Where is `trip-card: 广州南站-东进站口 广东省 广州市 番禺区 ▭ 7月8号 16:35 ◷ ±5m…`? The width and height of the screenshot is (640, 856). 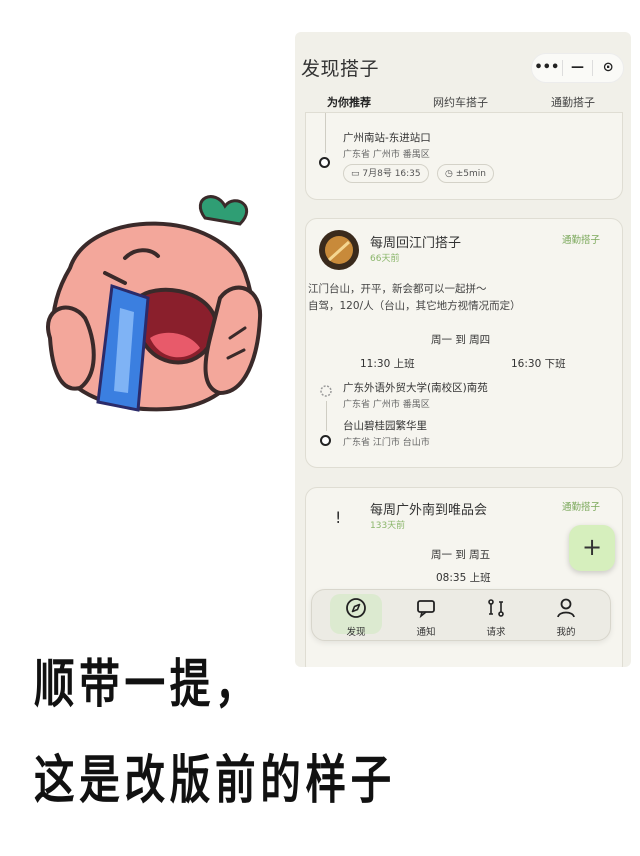
trip-card: 广州南站-东进站口 广东省 广州市 番禺区 ▭ 7月8号 16:35 ◷ ±5m… is located at coordinates (464, 156).